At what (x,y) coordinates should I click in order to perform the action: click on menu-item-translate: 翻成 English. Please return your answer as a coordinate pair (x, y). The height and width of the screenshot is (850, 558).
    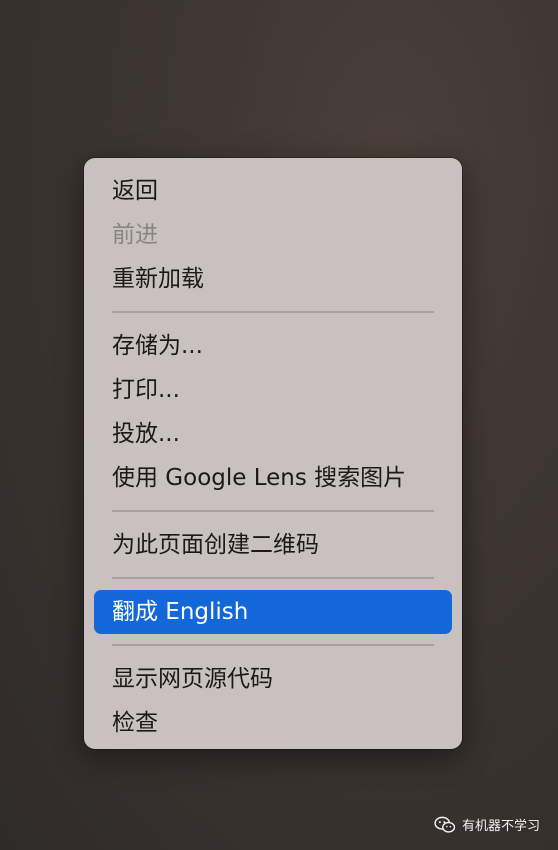
    Looking at the image, I should click on (273, 612).